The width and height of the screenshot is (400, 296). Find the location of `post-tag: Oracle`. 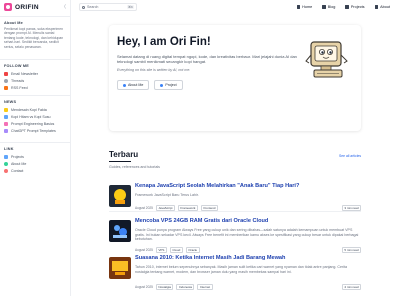

post-tag: Oracle is located at coordinates (192, 250).